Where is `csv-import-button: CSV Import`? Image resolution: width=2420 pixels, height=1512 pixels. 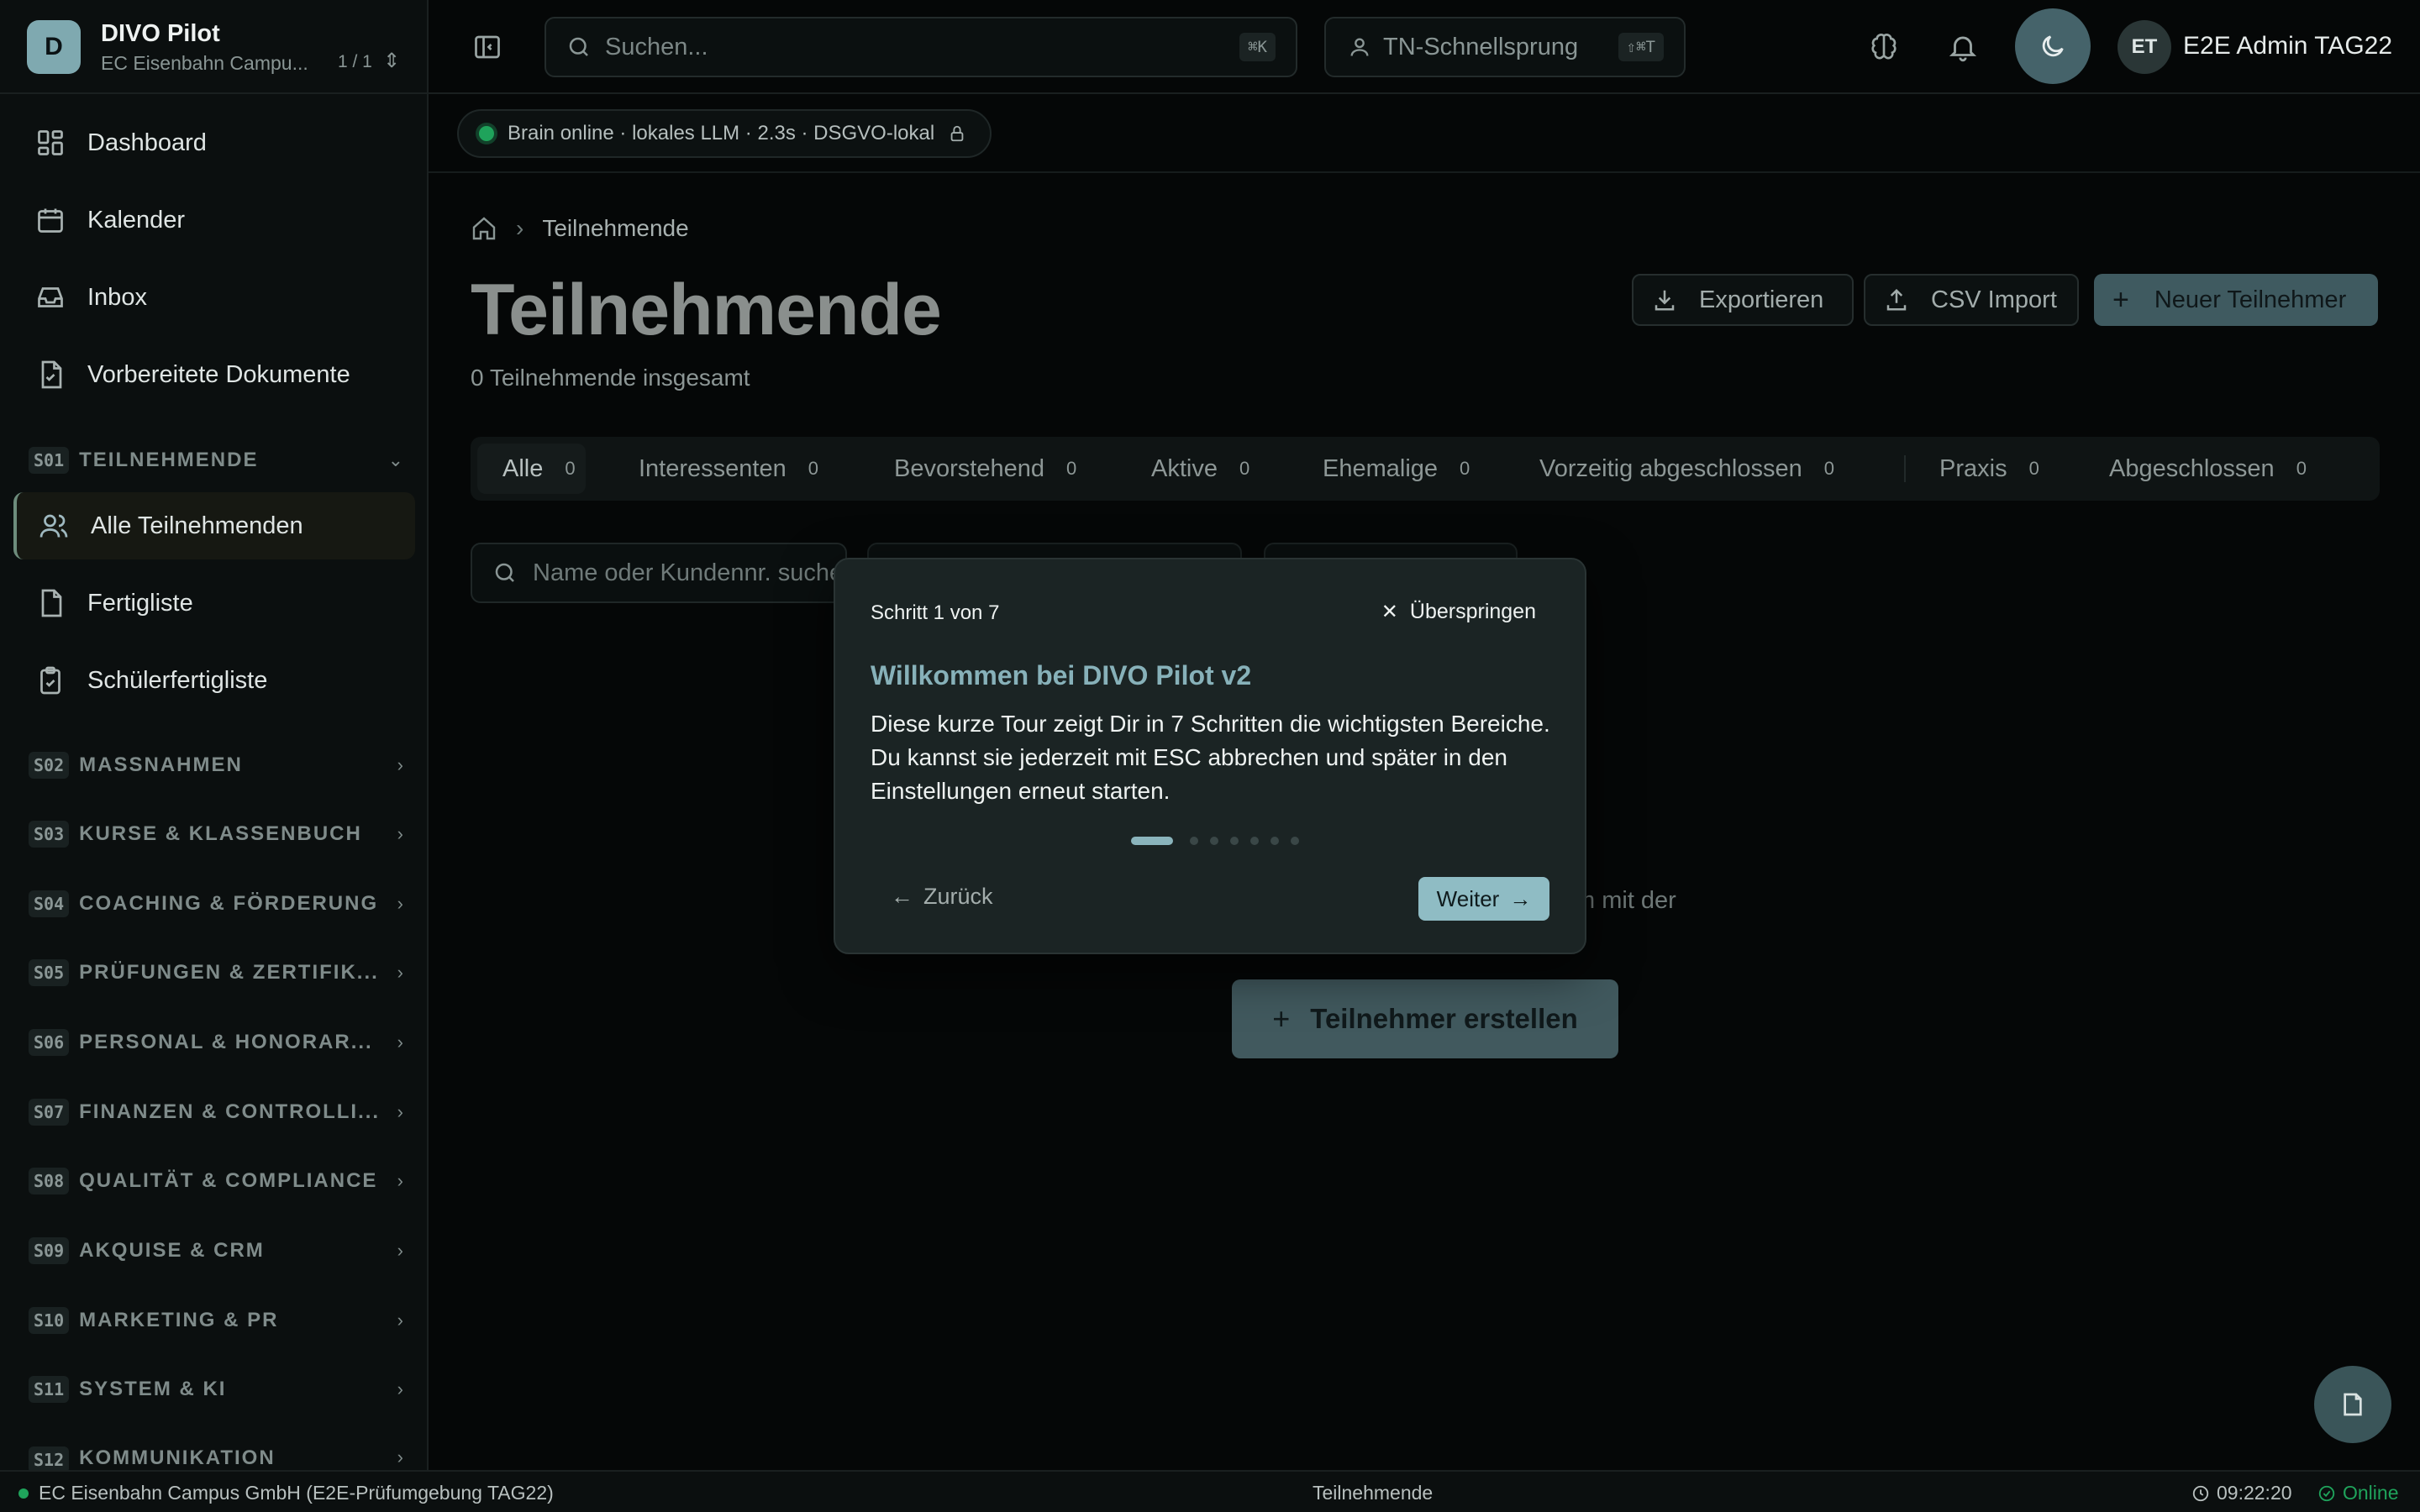
csv-import-button: CSV Import is located at coordinates (1972, 300).